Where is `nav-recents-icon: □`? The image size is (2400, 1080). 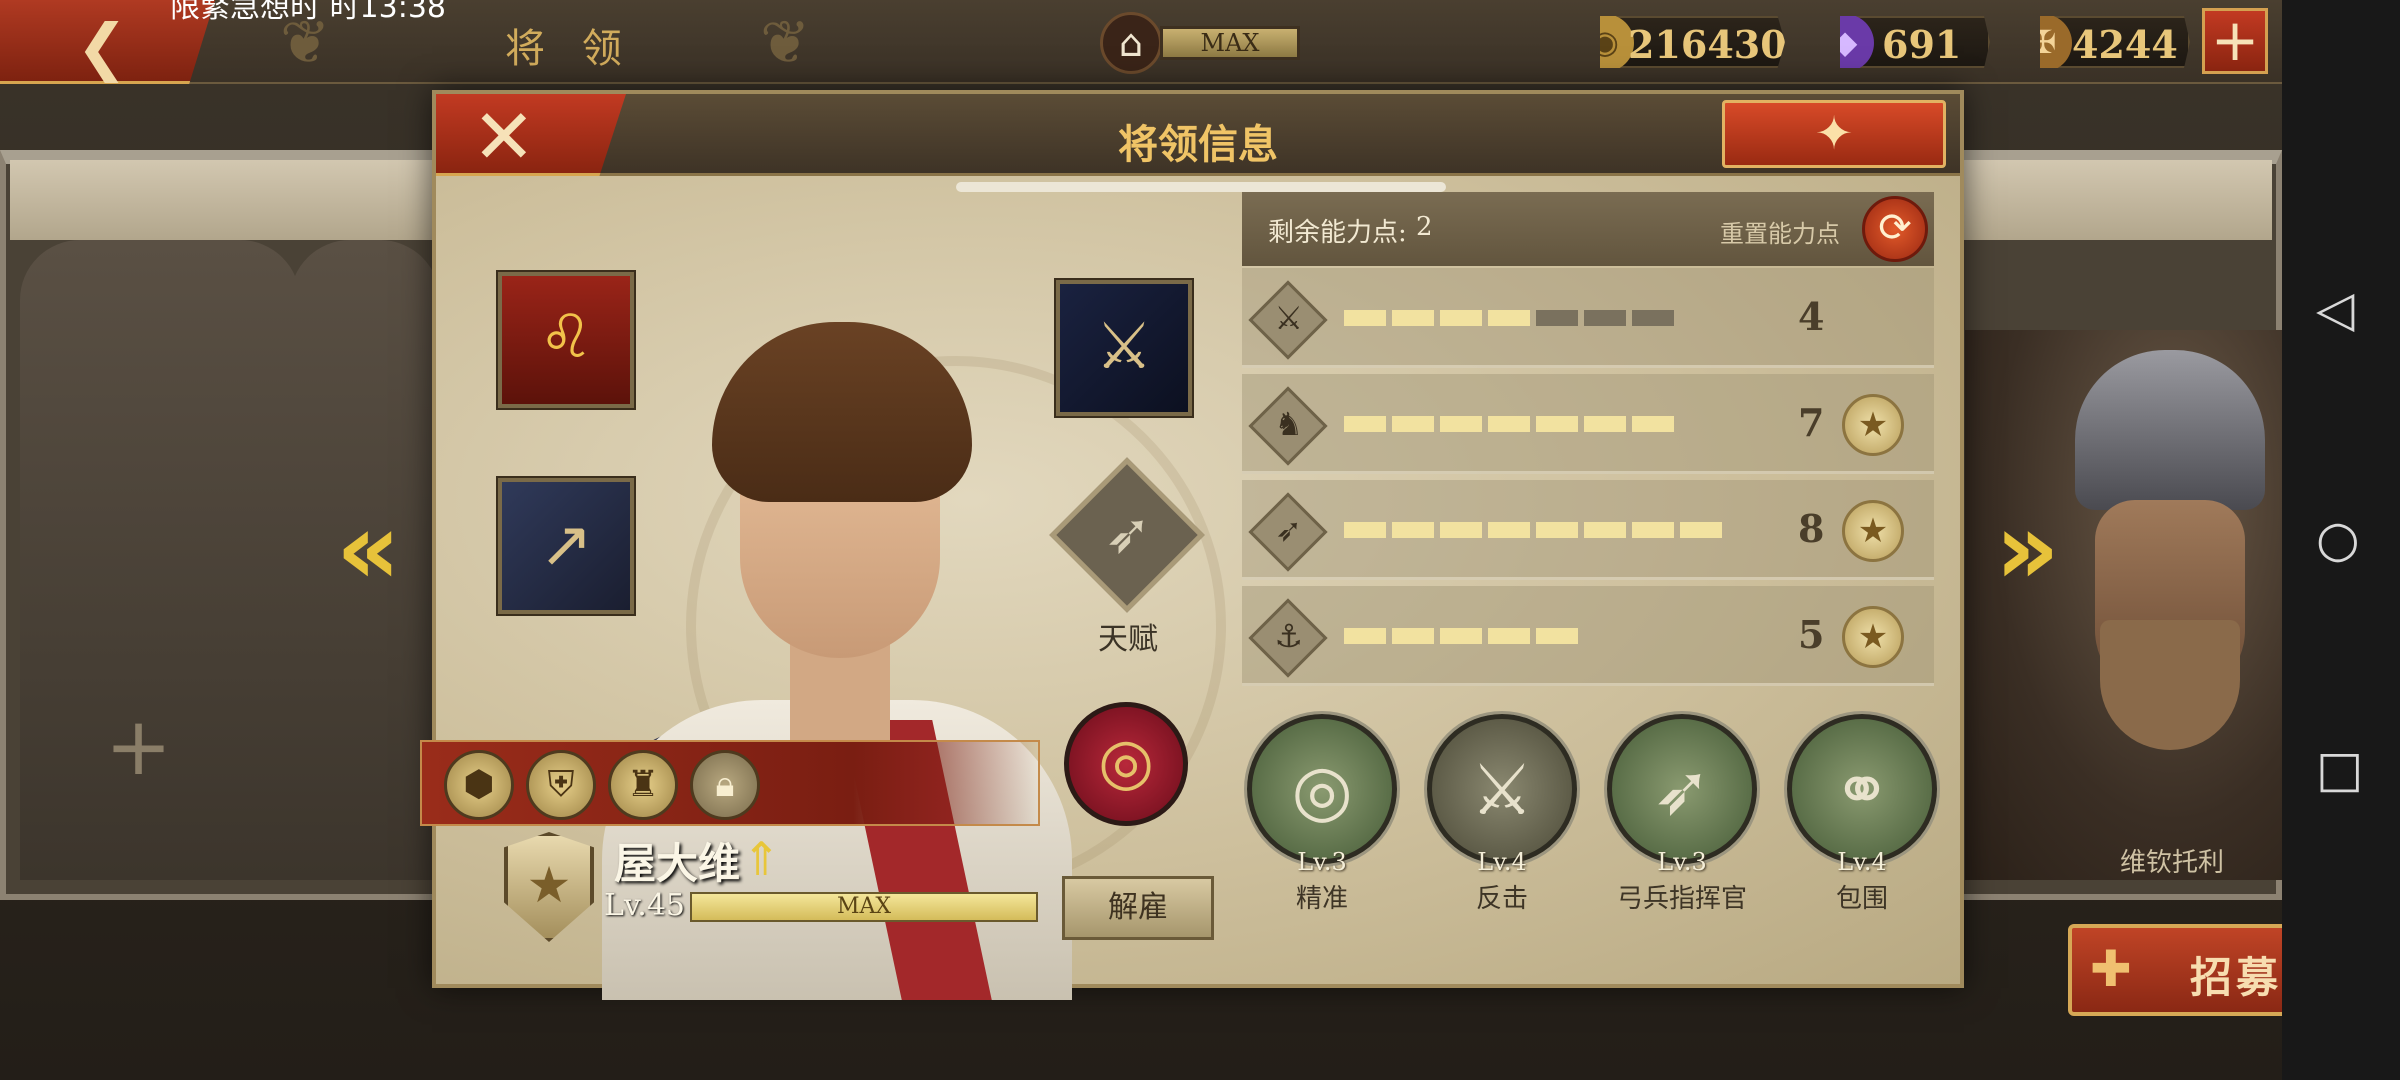
nav-recents-icon: □ is located at coordinates (2339, 769).